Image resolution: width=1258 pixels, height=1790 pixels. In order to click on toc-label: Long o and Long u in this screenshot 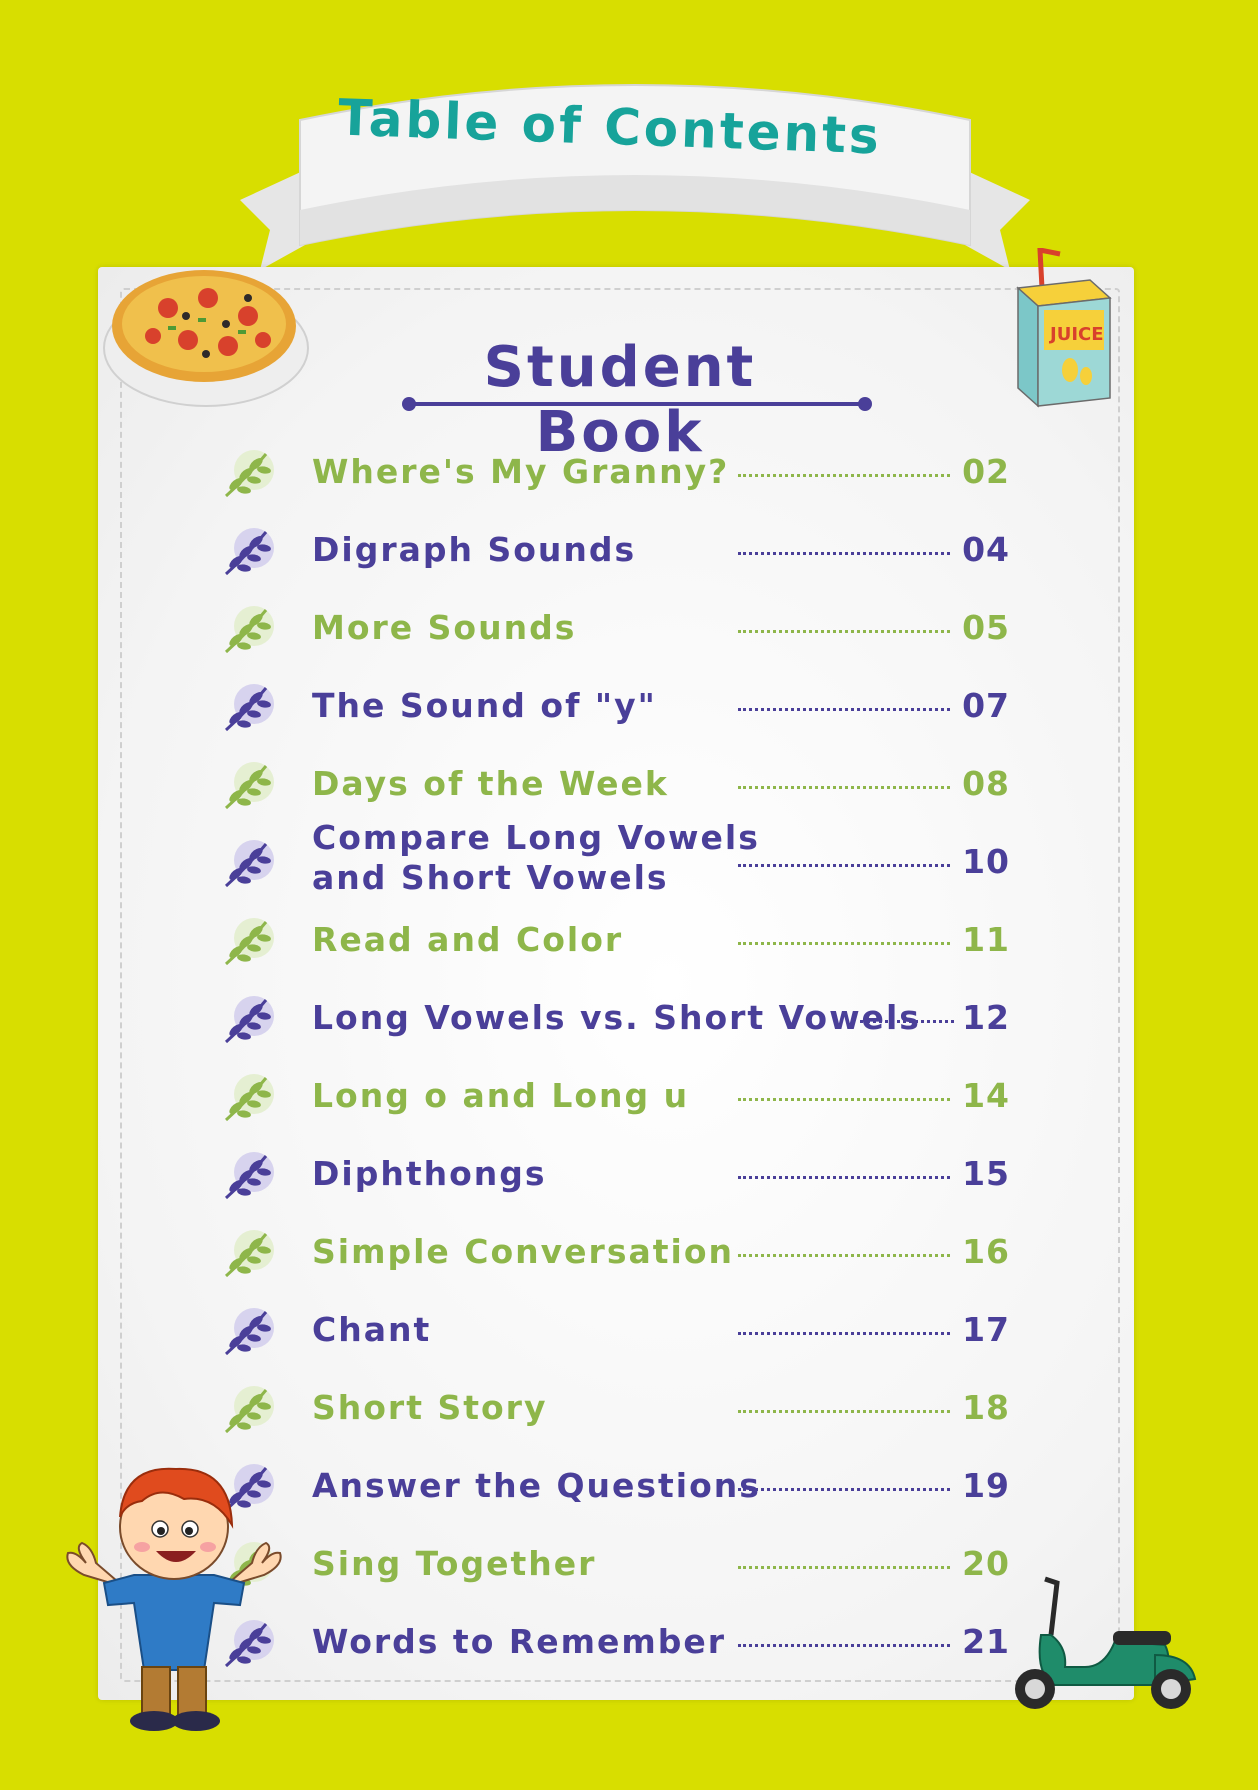, I will do `click(501, 1095)`.